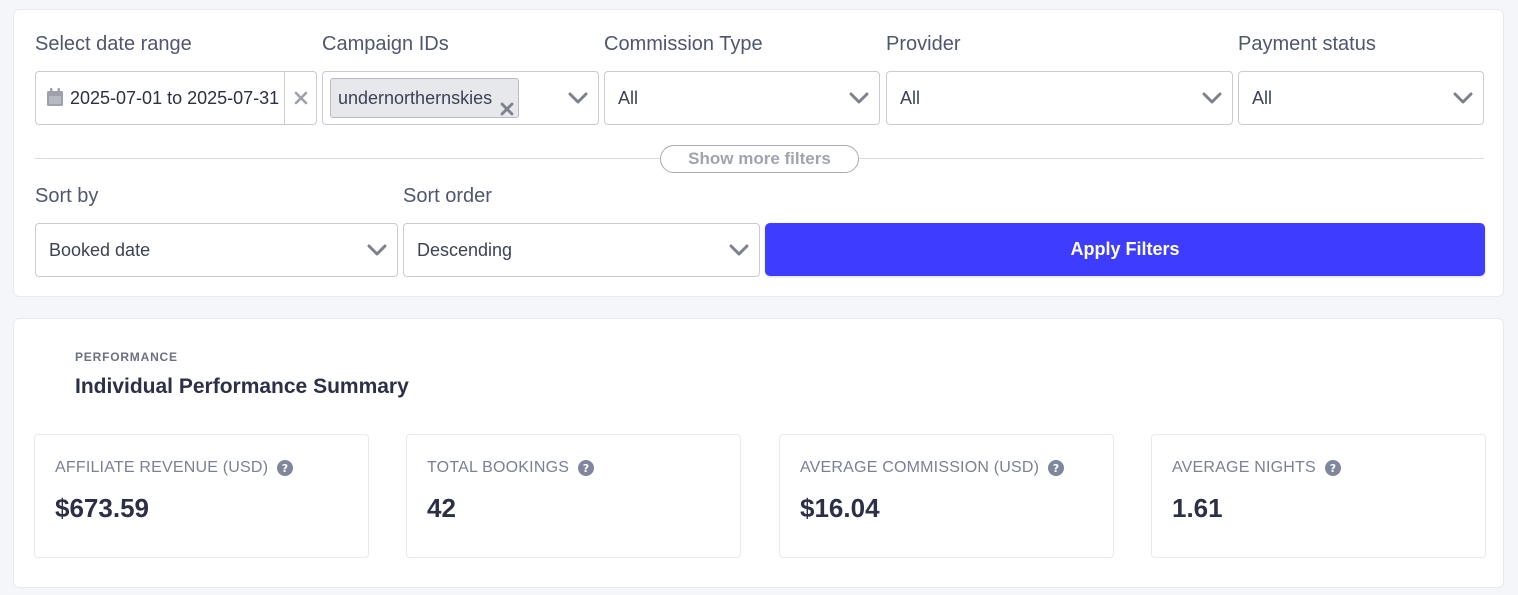 Image resolution: width=1518 pixels, height=595 pixels. What do you see at coordinates (1262, 98) in the screenshot?
I see `payment-status-value: All` at bounding box center [1262, 98].